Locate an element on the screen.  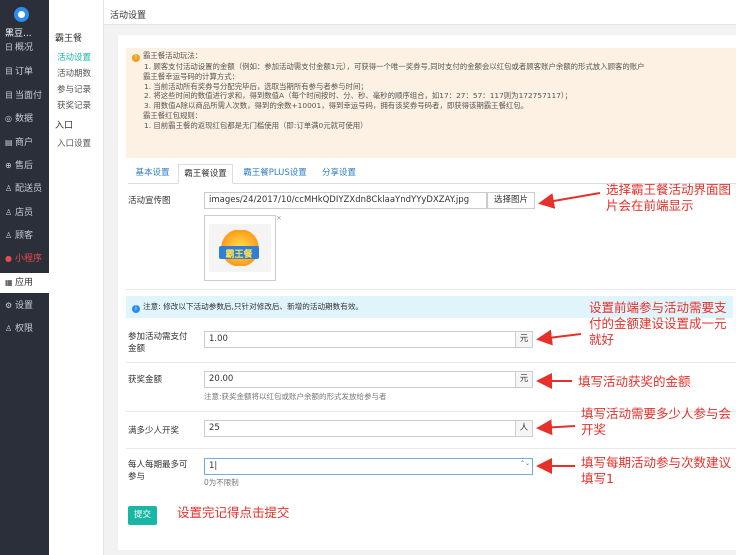
annotation-times: 填写每期活动参与次数建议填写1 is located at coordinates (656, 470).